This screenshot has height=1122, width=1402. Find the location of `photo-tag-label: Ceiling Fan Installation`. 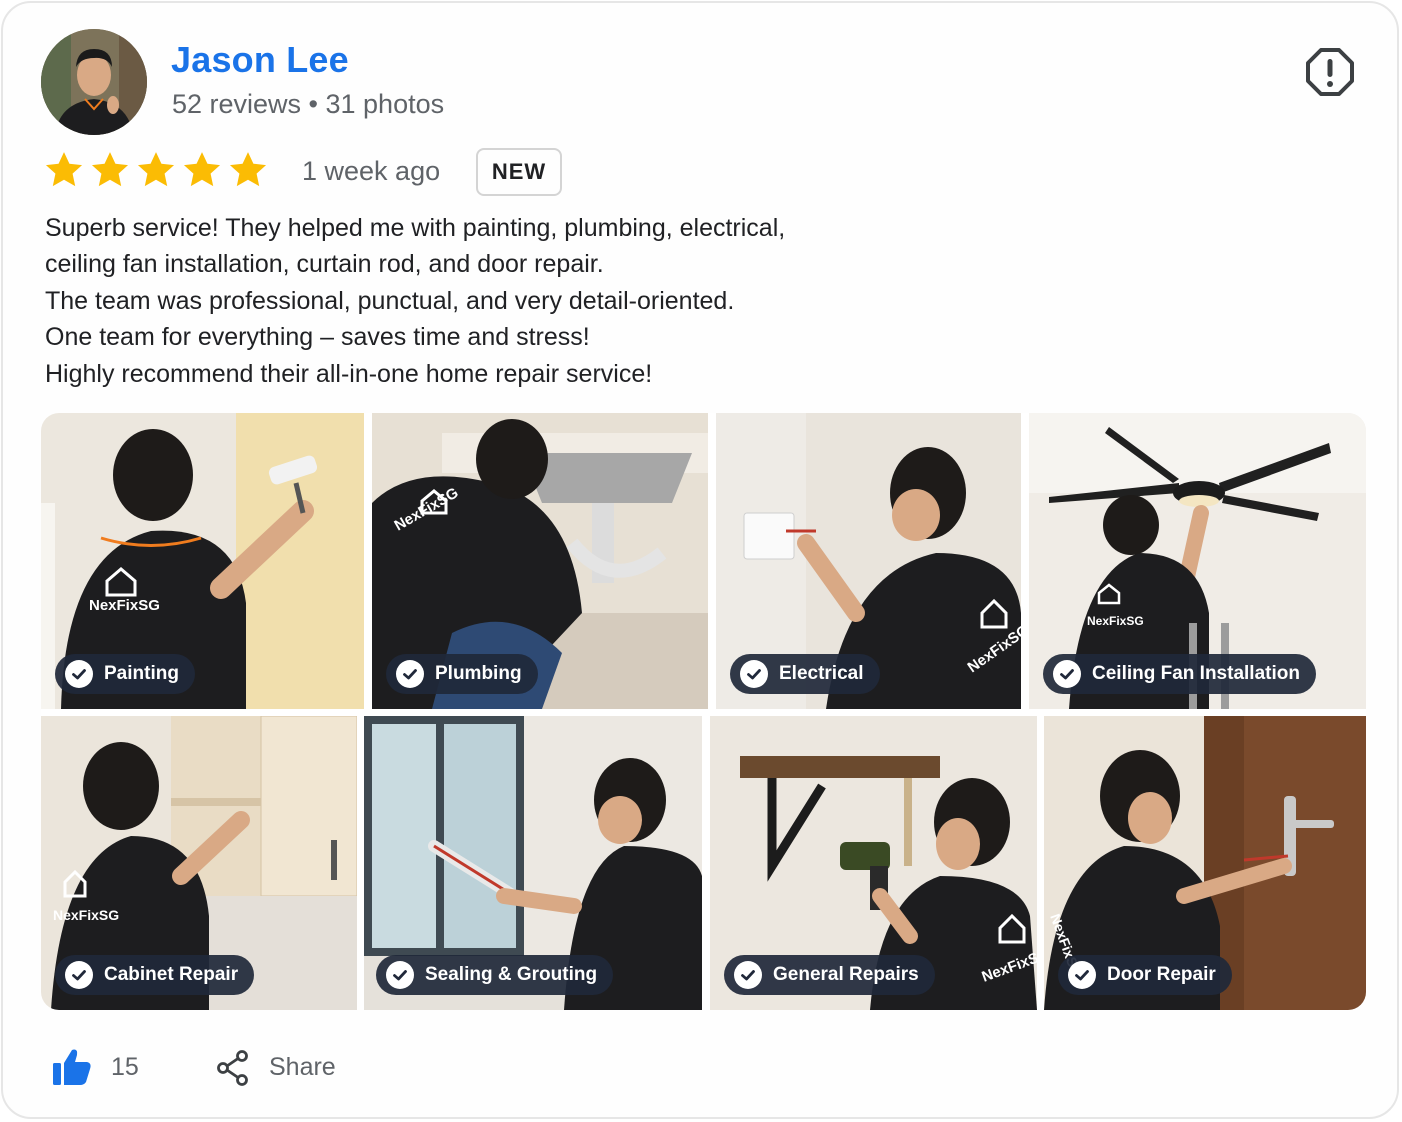

photo-tag-label: Ceiling Fan Installation is located at coordinates (1196, 673).